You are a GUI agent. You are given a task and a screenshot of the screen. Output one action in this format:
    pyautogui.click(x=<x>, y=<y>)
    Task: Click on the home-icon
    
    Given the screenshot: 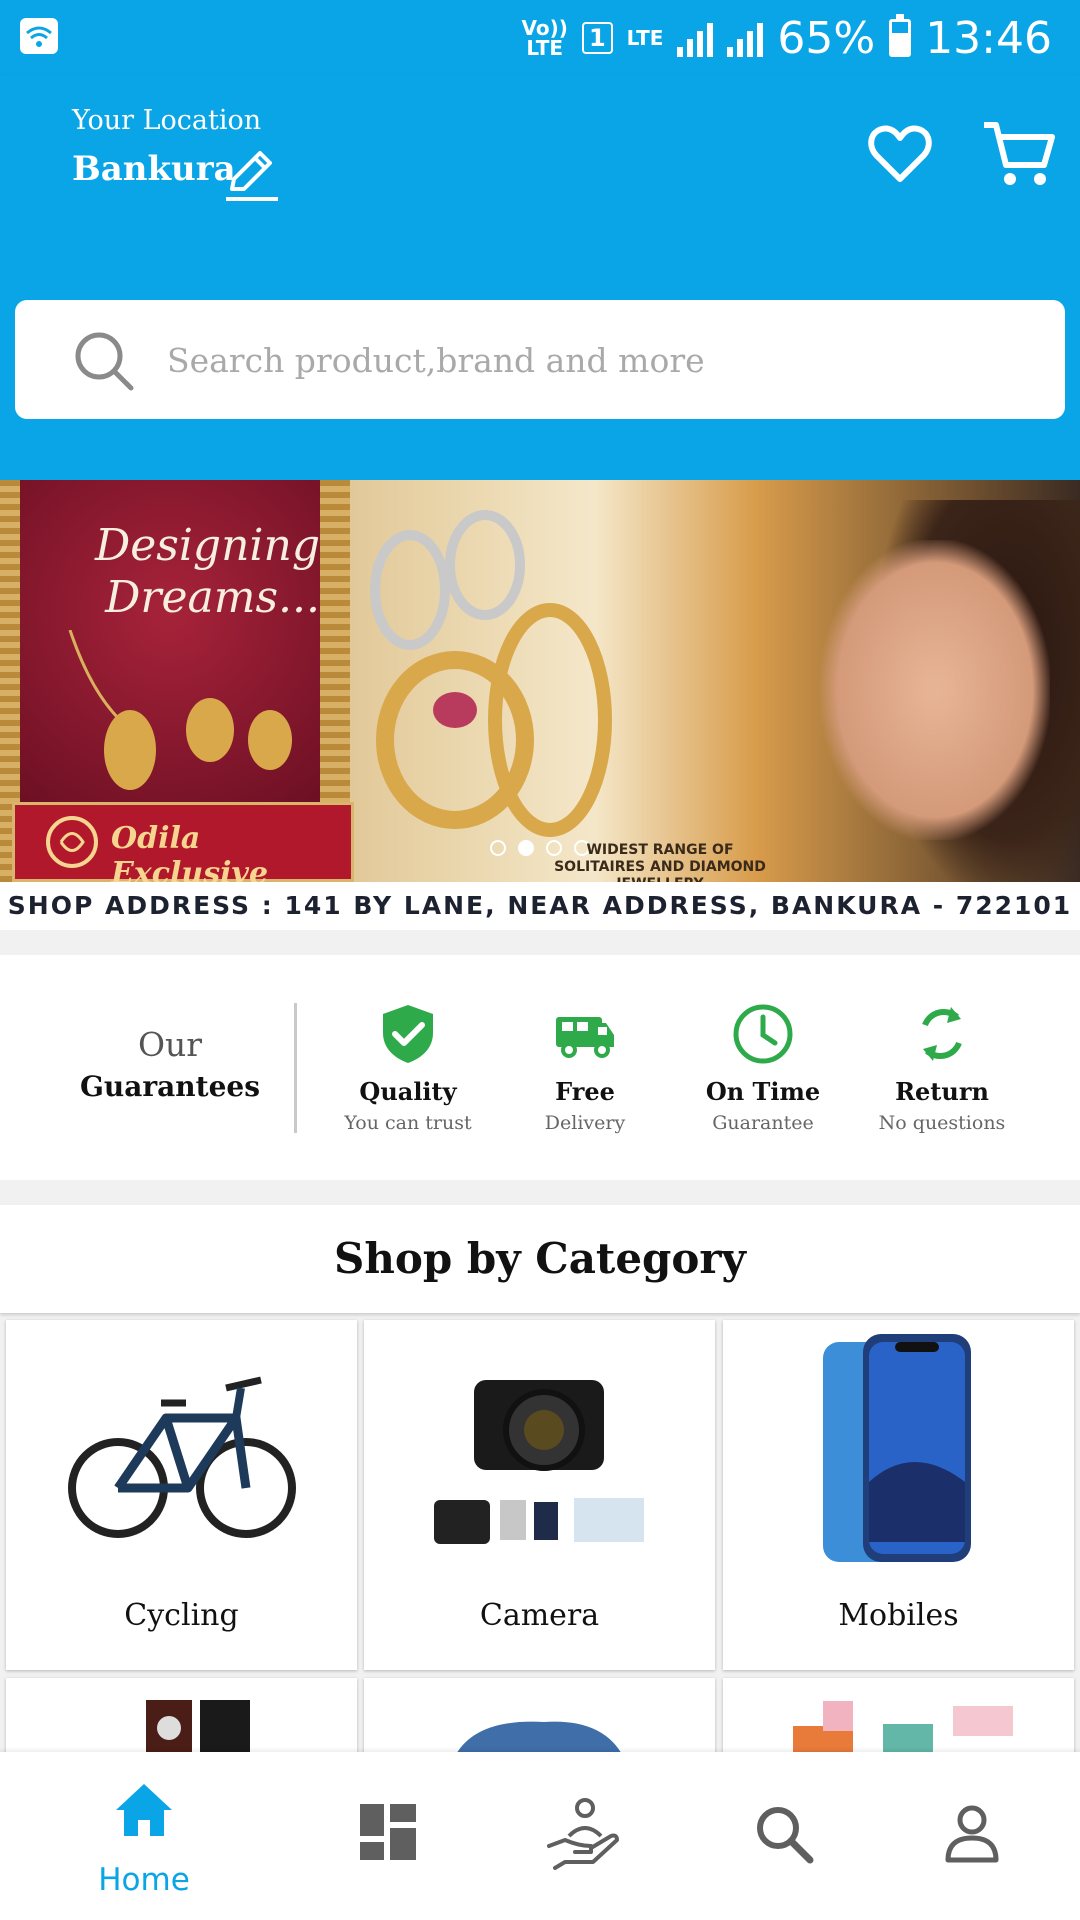 What is the action you would take?
    pyautogui.click(x=144, y=1810)
    